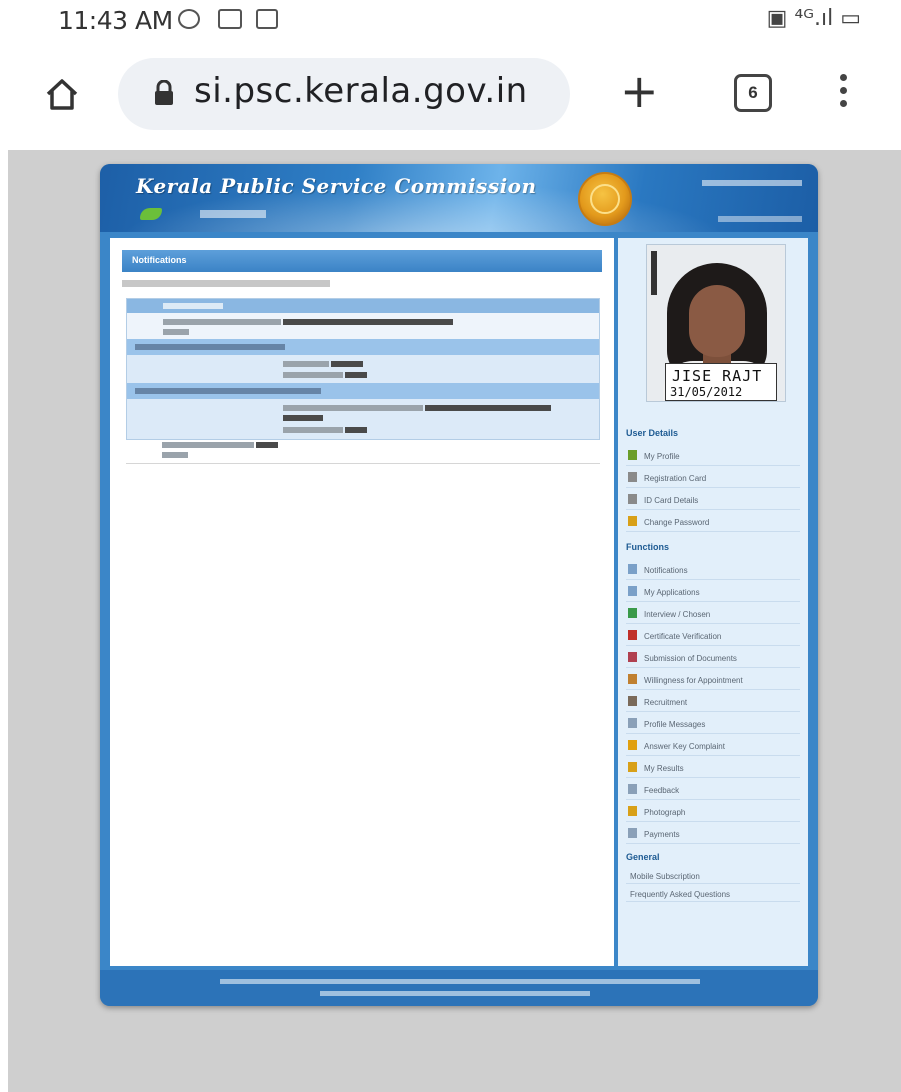 This screenshot has width=901, height=1092. I want to click on messages-icon, so click(632, 723).